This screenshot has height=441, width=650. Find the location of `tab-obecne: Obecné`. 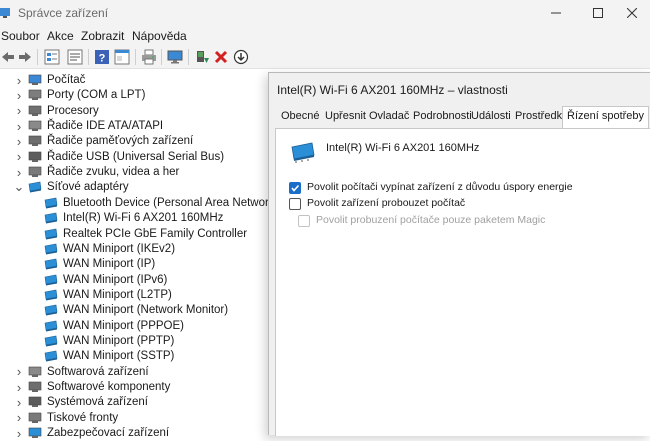

tab-obecne: Obecné is located at coordinates (300, 116).